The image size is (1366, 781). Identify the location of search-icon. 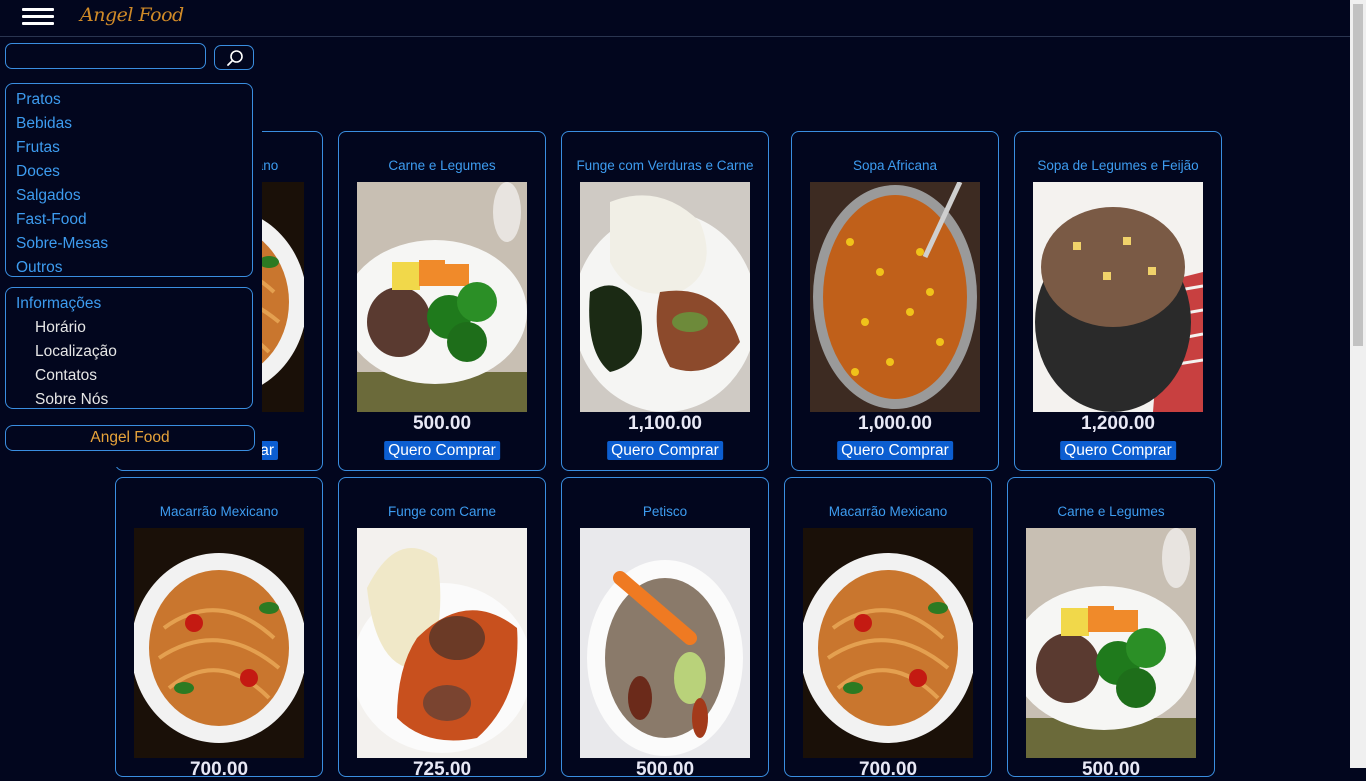
(235, 58).